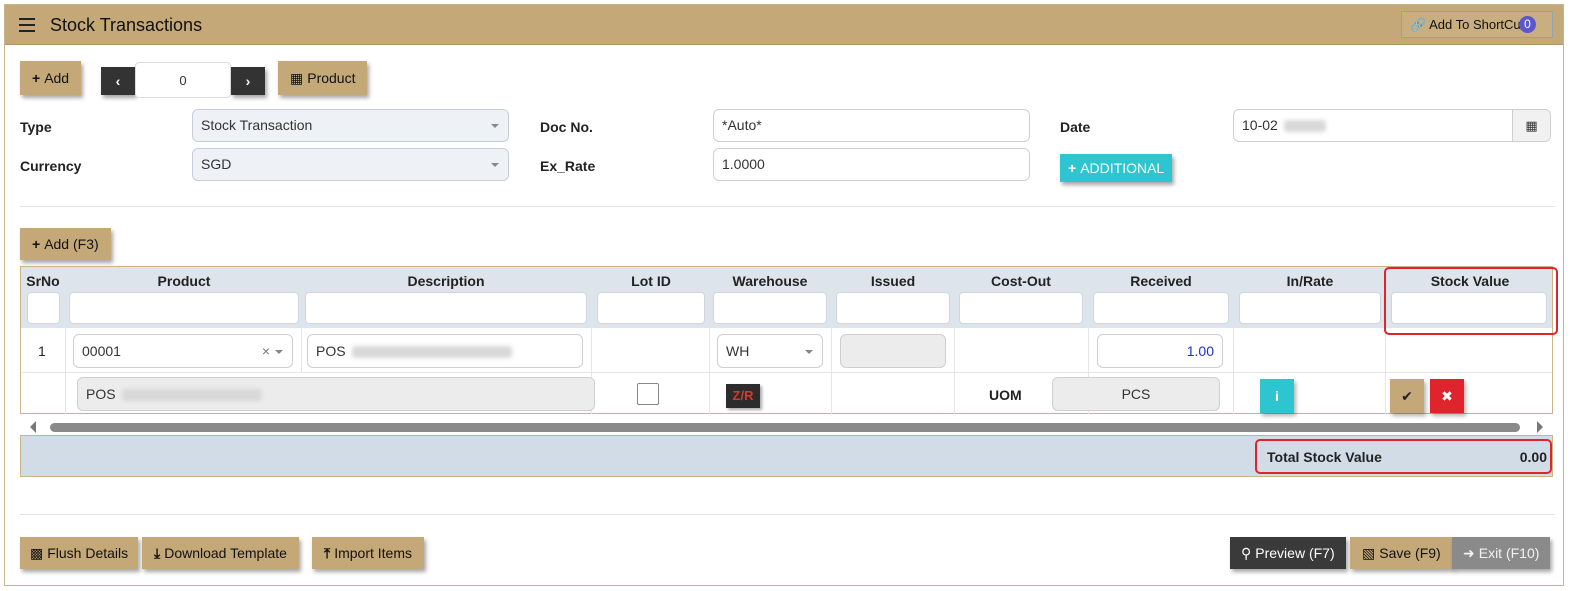 The image size is (1570, 591). Describe the element at coordinates (1369, 553) in the screenshot. I see `save-icon: ▧` at that location.